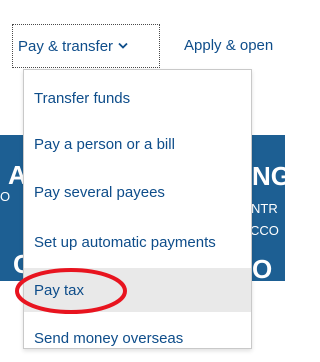 The width and height of the screenshot is (320, 362). What do you see at coordinates (66, 46) in the screenshot?
I see `pay-transfer-label: Pay & transfer` at bounding box center [66, 46].